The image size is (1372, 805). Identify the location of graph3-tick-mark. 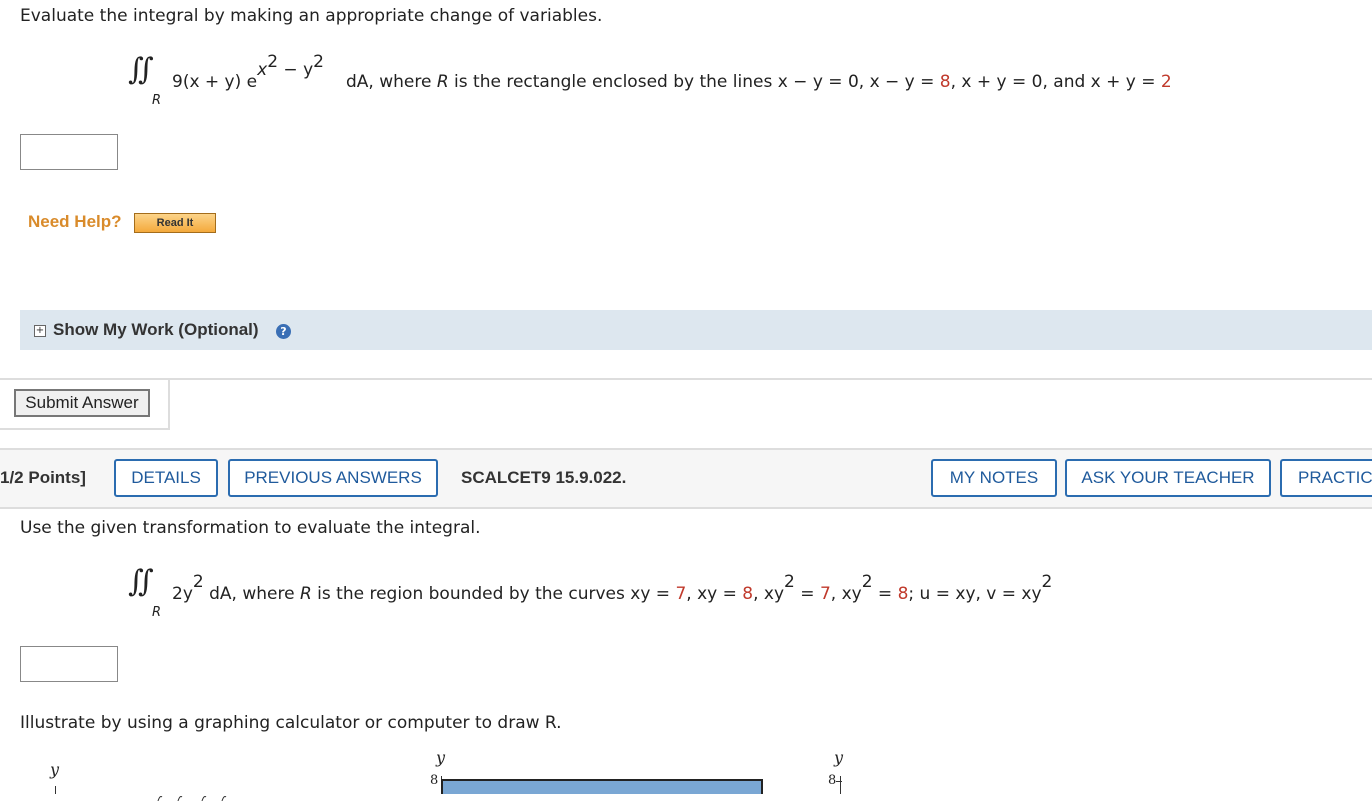
(839, 781).